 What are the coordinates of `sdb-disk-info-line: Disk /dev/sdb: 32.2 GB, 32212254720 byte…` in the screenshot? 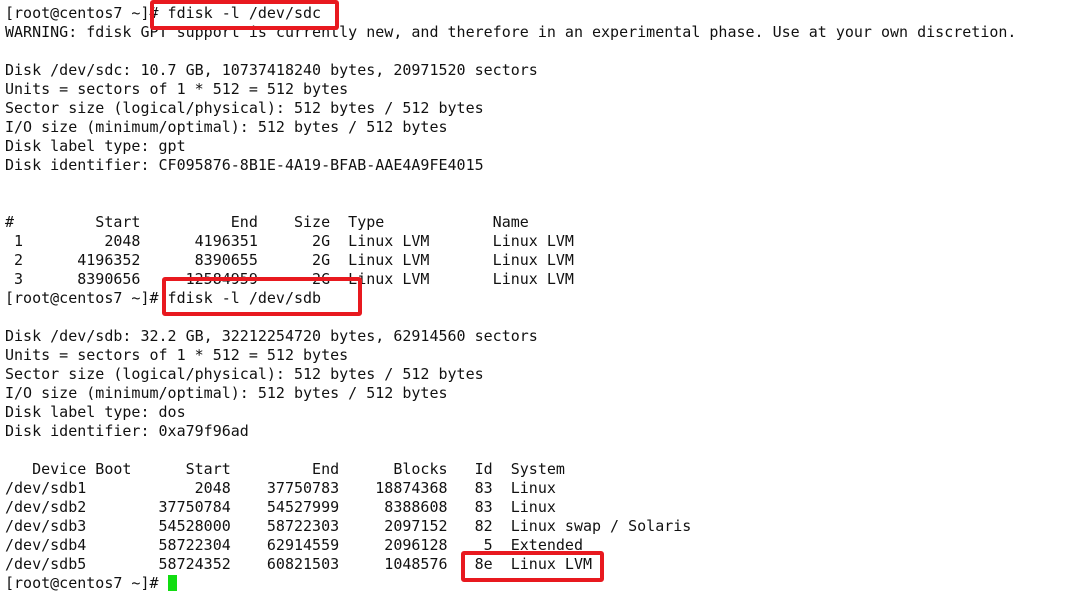 It's located at (271, 336).